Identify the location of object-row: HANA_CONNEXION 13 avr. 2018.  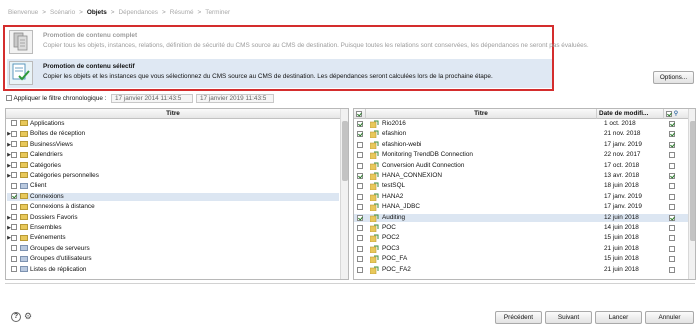
(521, 176).